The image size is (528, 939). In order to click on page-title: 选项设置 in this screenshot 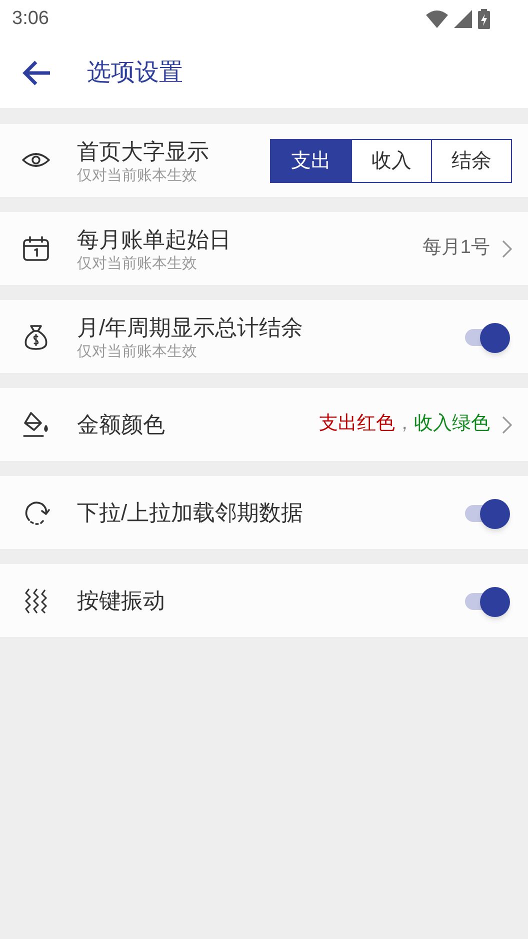, I will do `click(135, 73)`.